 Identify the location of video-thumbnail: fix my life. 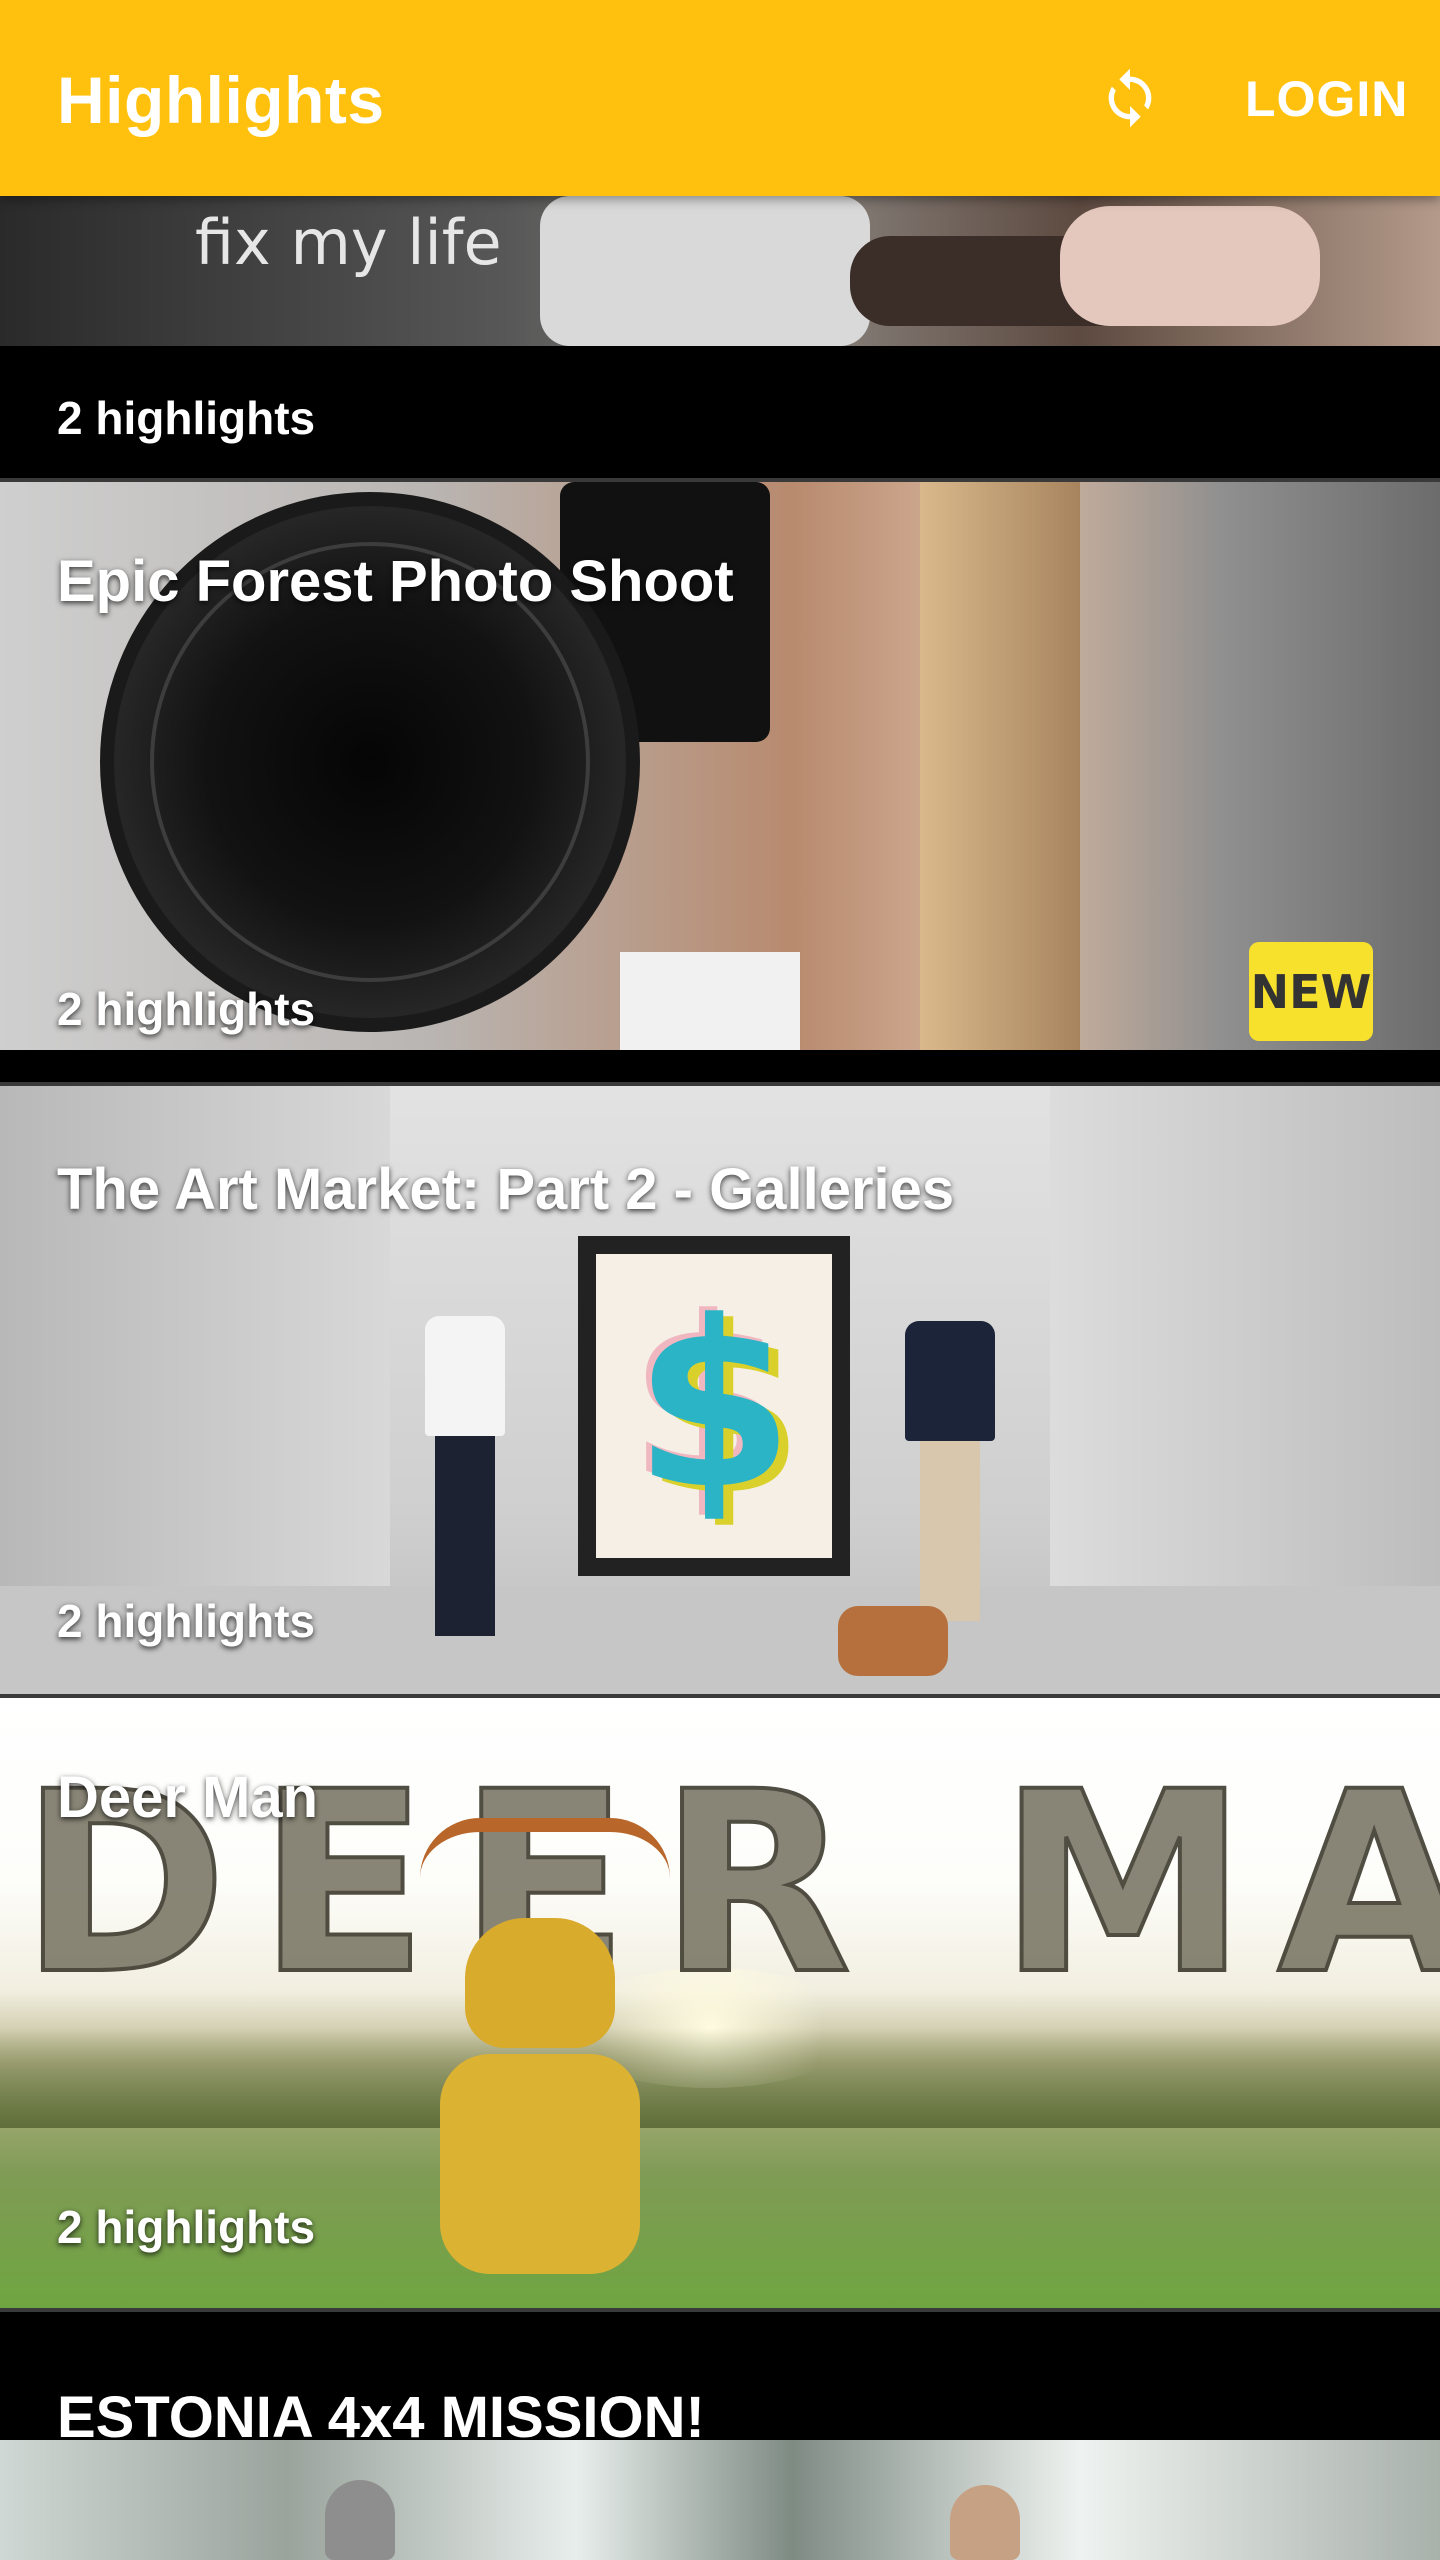
(720, 271).